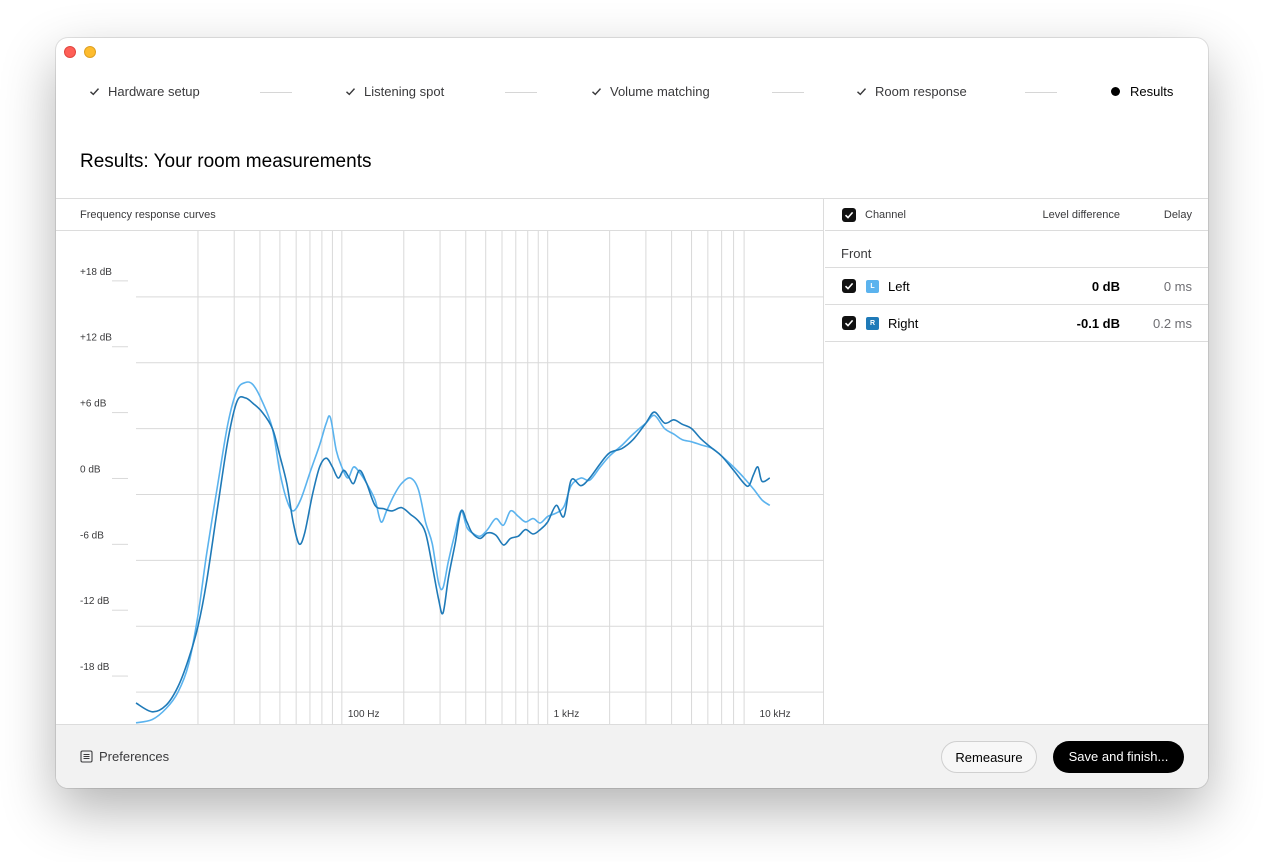 The height and width of the screenshot is (862, 1264). I want to click on y-tick-label: +6 dB, so click(93, 404).